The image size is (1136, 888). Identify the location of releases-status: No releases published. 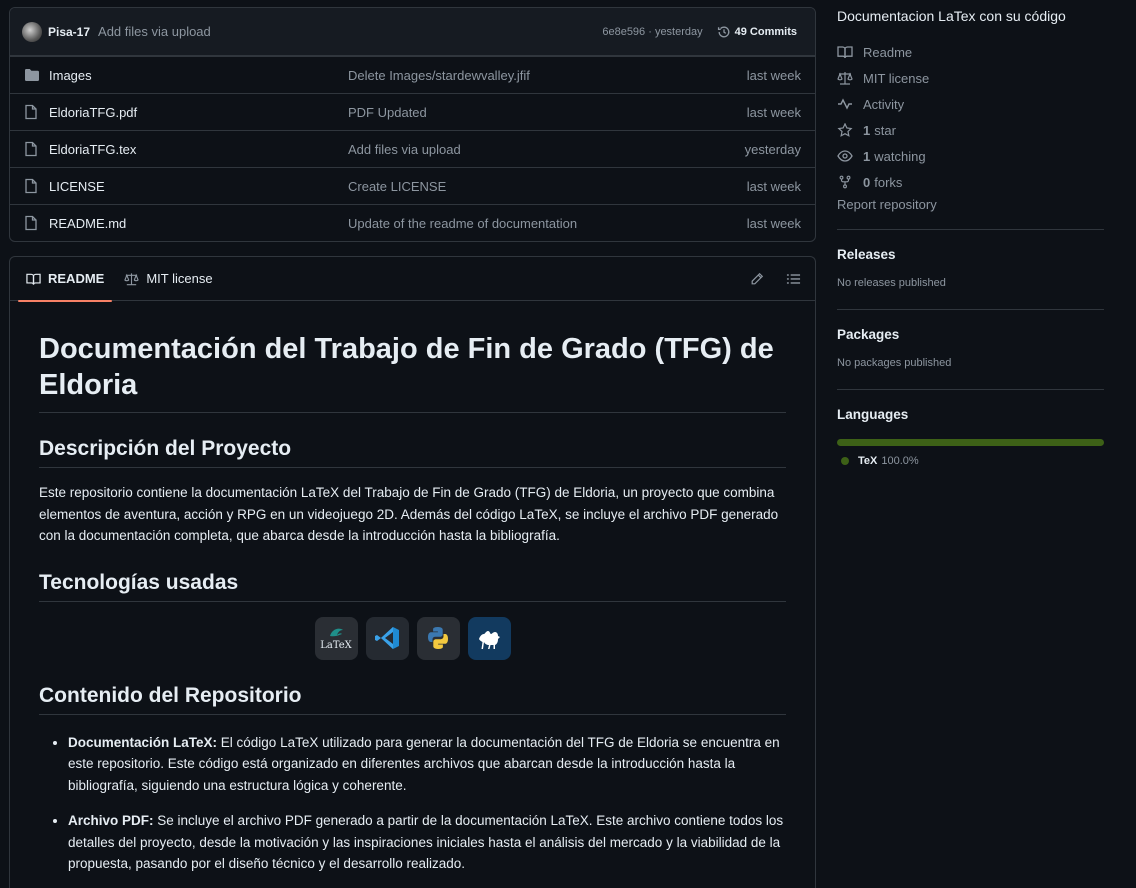
(891, 283).